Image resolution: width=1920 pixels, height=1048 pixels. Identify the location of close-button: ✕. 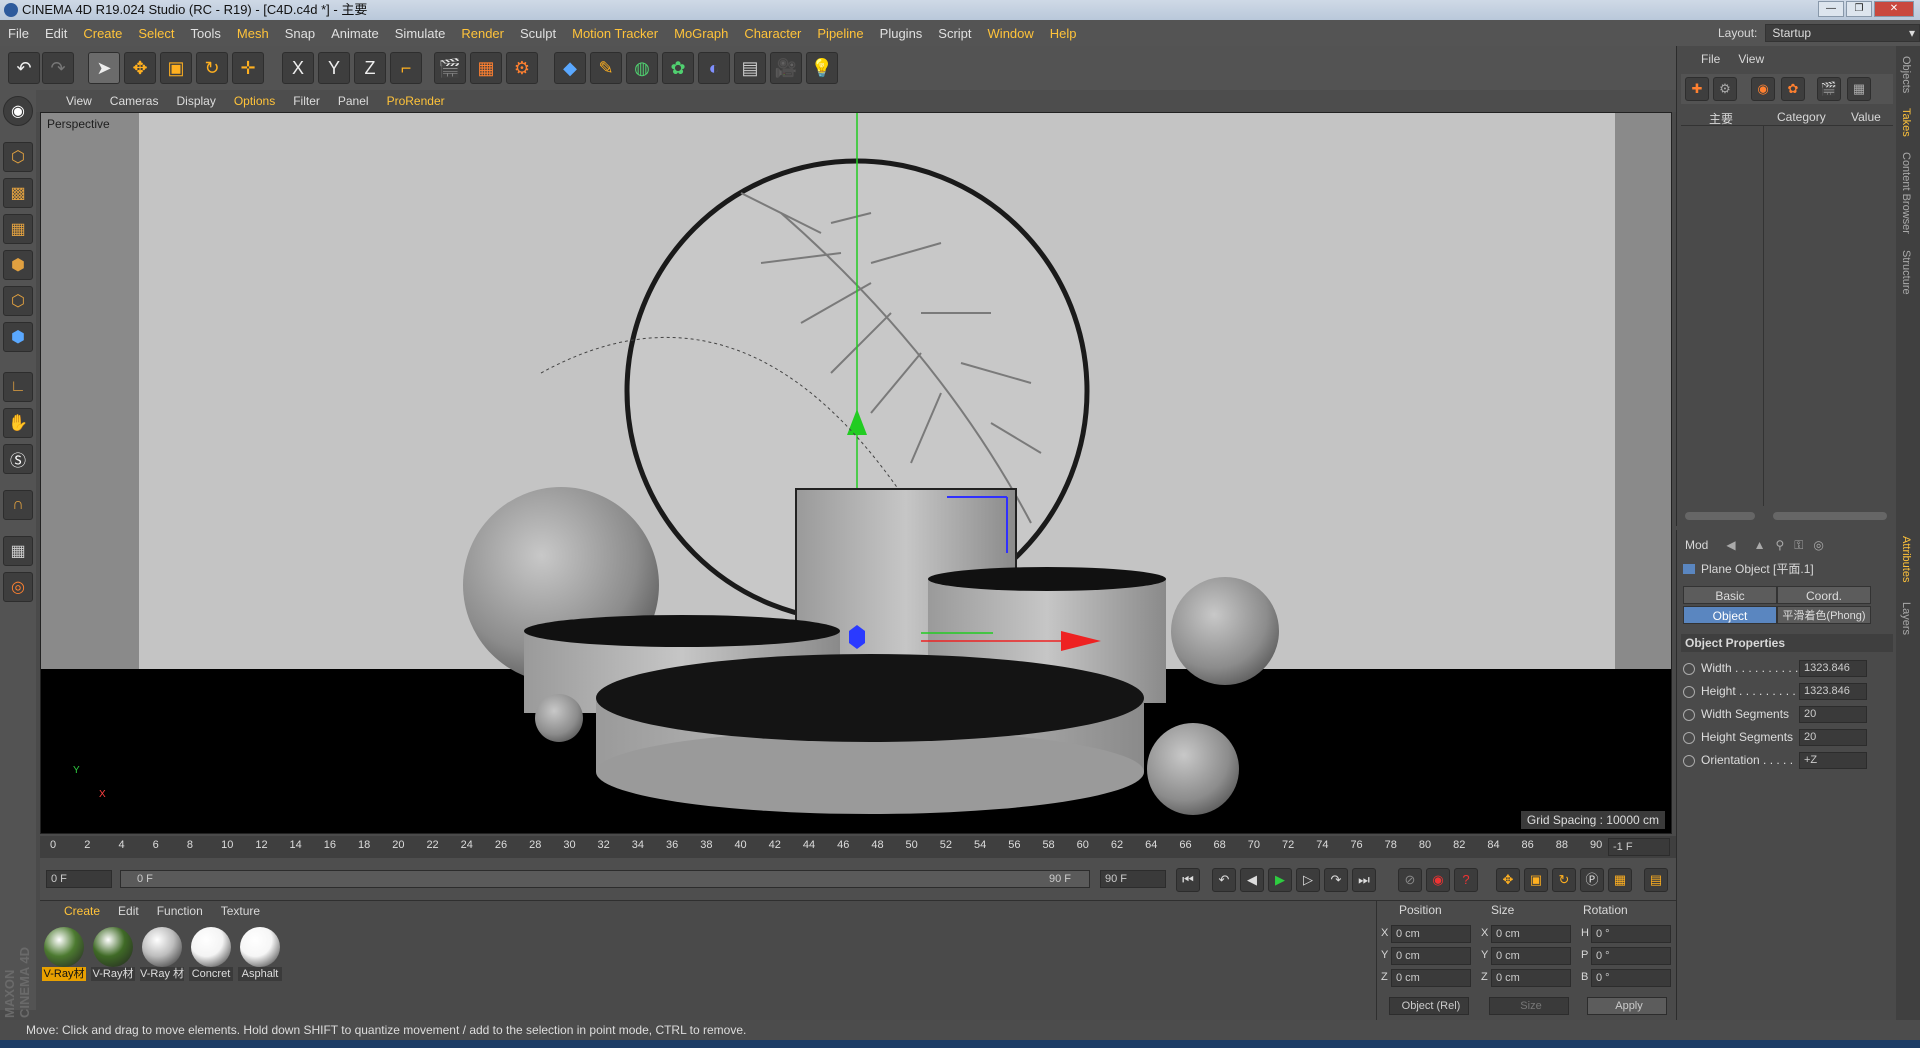
(1894, 9).